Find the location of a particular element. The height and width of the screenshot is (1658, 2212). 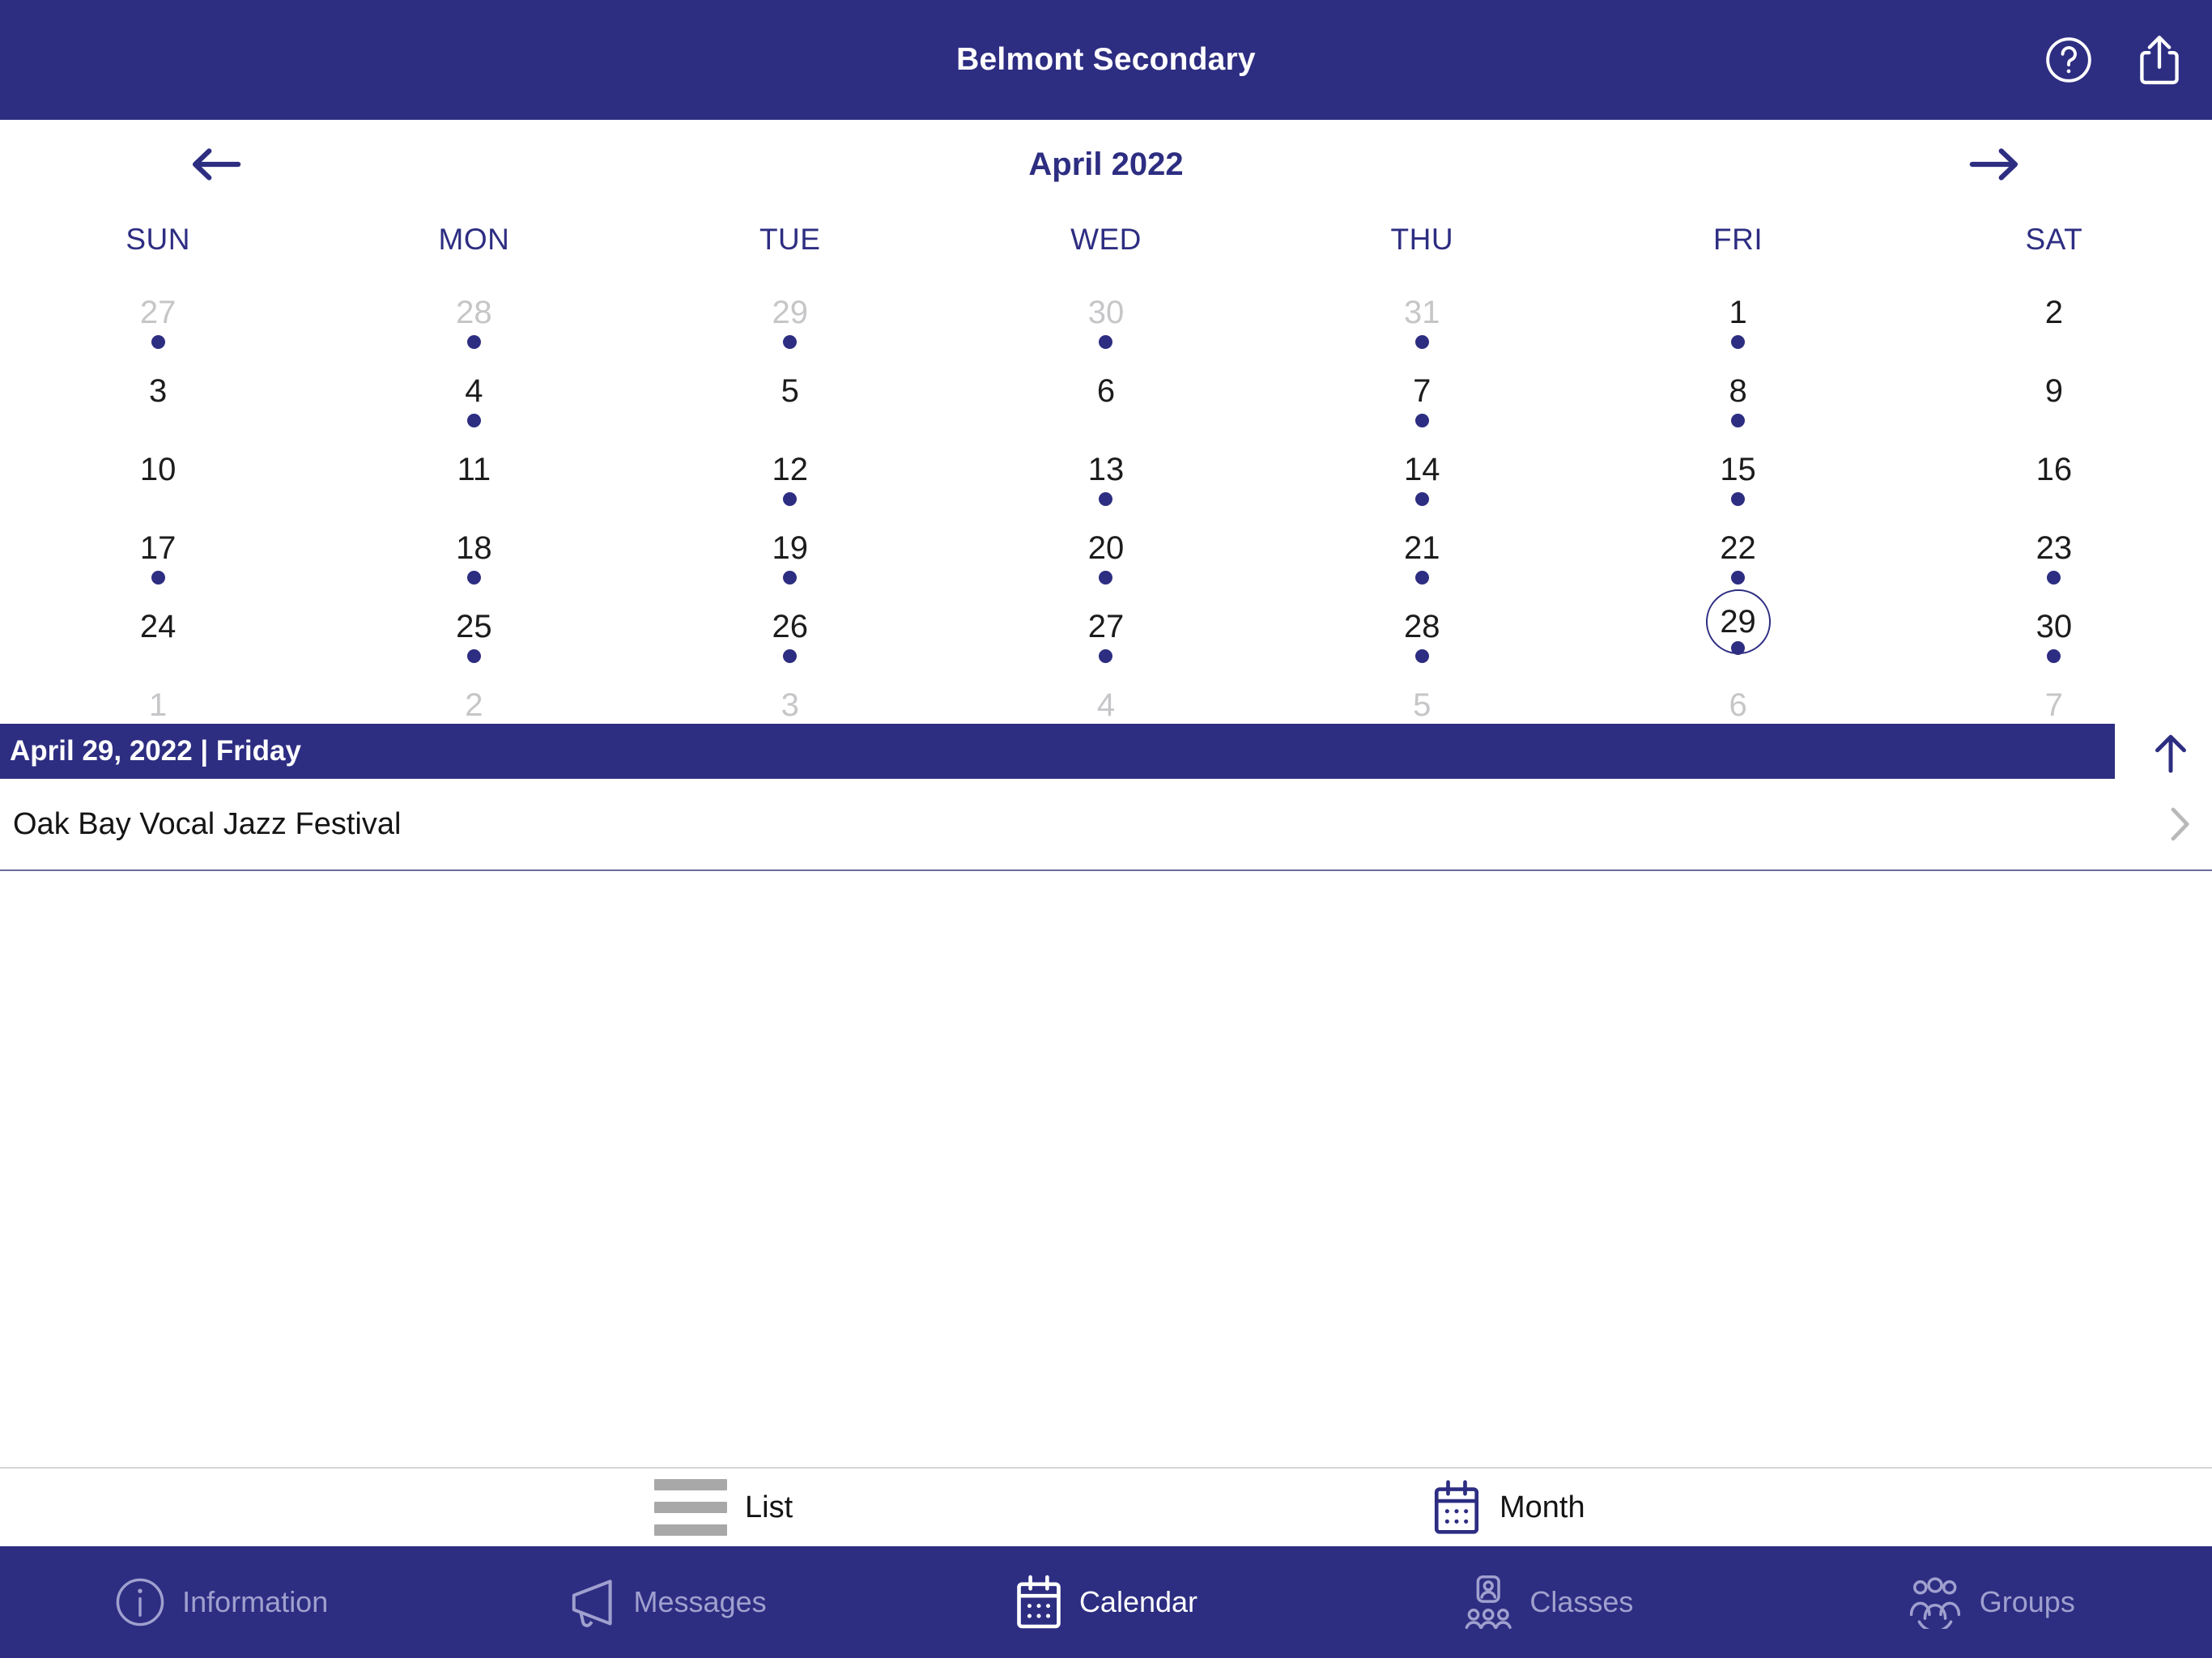

day-cell: 8 is located at coordinates (1738, 388).